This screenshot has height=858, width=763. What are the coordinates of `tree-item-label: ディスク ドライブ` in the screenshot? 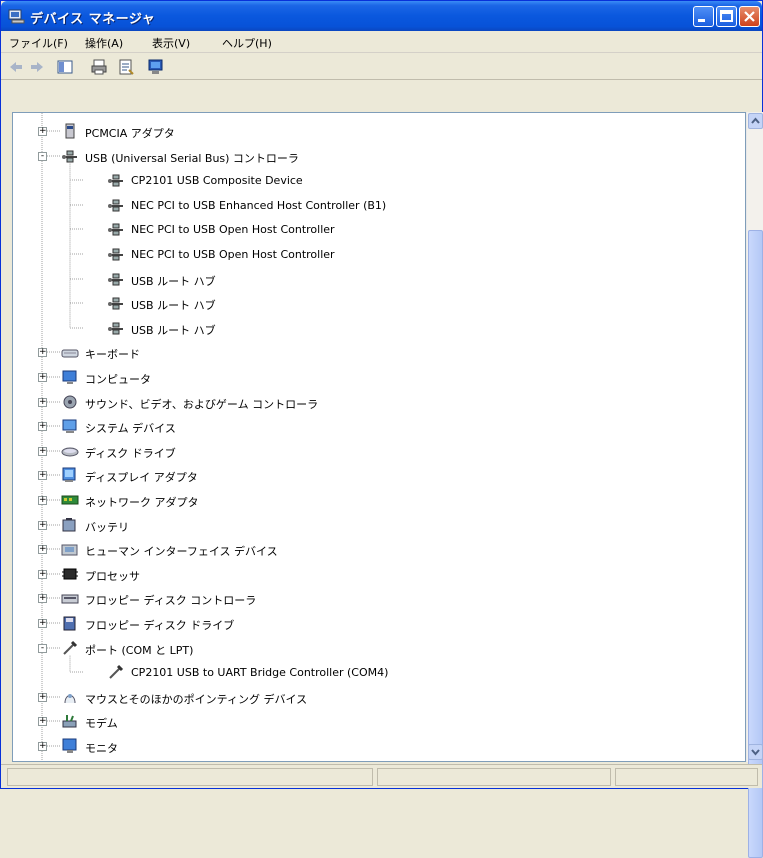 It's located at (130, 453).